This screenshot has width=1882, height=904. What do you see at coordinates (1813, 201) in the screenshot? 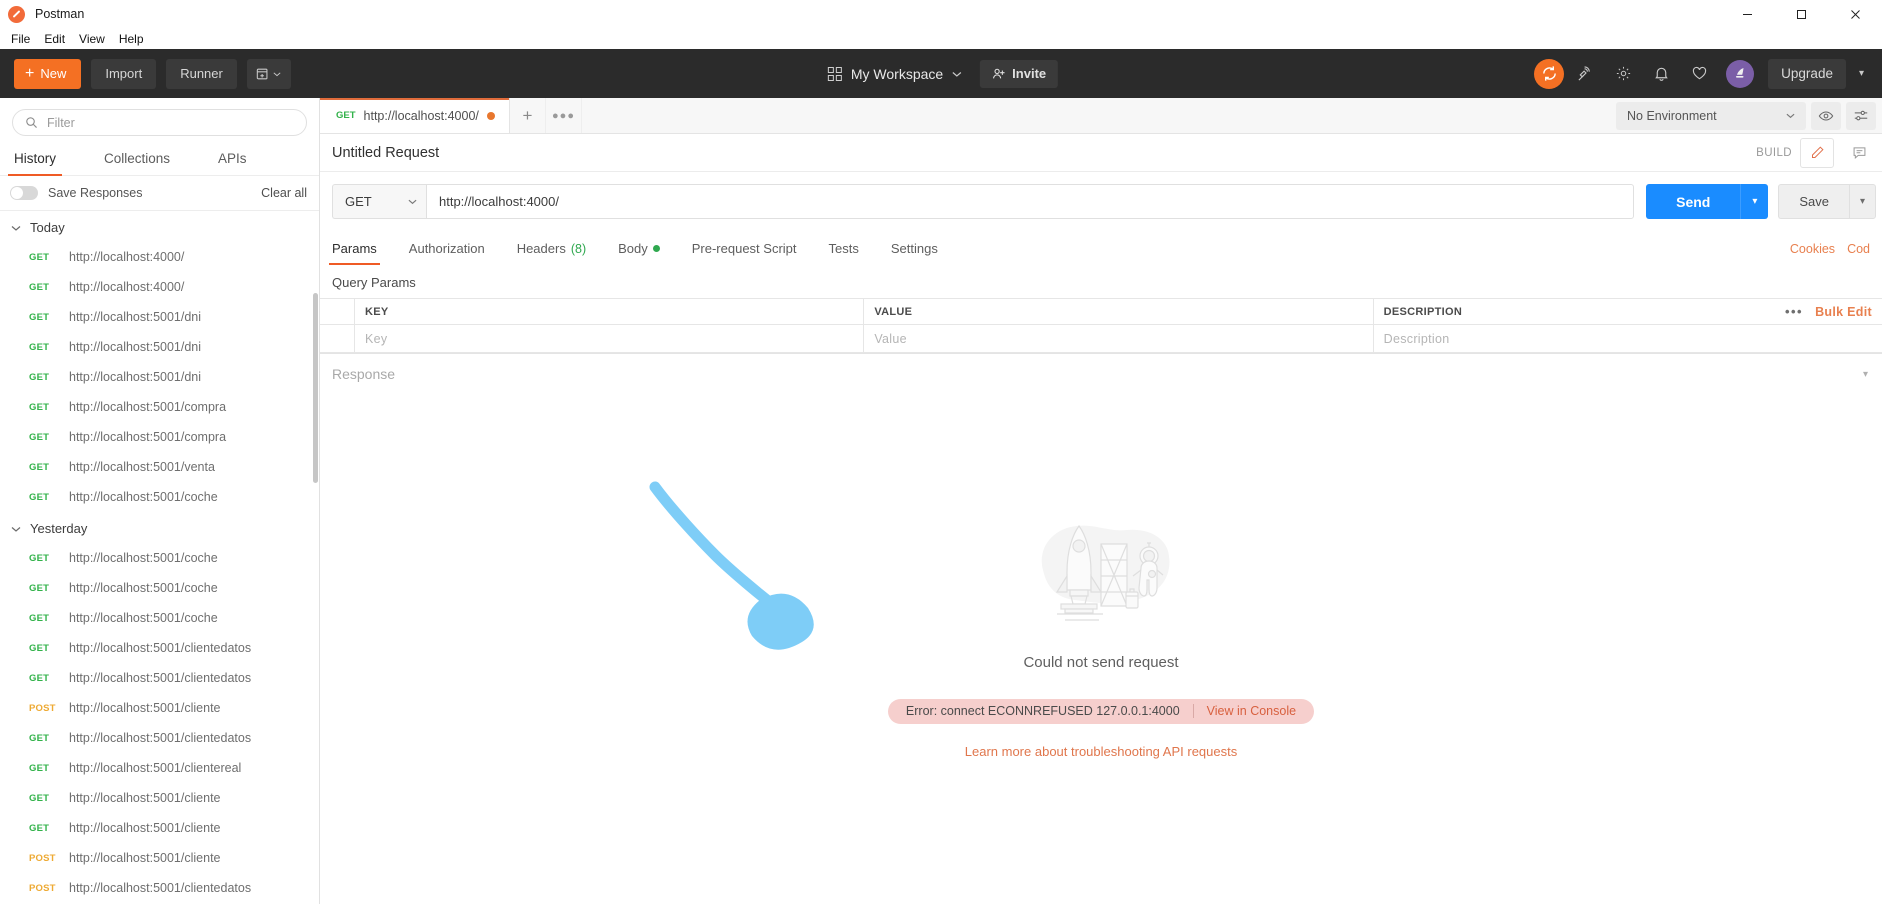
I see `save-button: Save` at bounding box center [1813, 201].